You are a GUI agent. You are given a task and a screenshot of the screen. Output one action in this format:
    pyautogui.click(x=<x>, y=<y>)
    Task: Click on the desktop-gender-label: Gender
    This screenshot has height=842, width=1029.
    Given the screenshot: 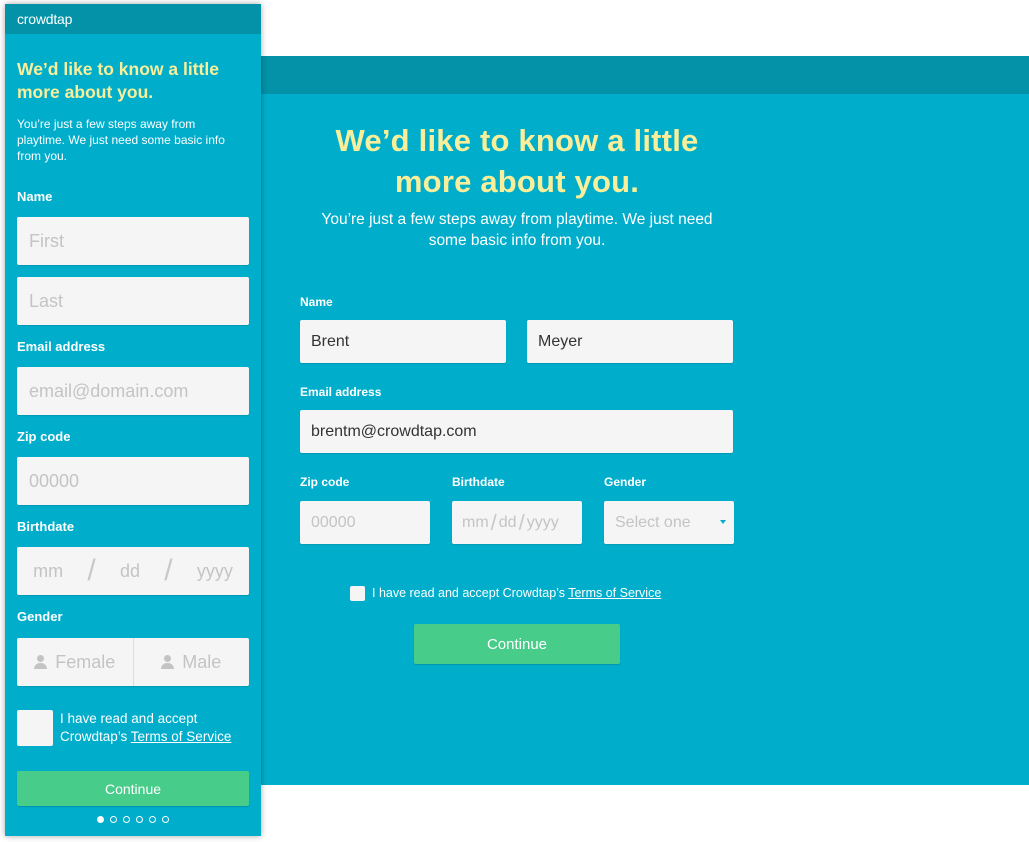 What is the action you would take?
    pyautogui.click(x=625, y=482)
    